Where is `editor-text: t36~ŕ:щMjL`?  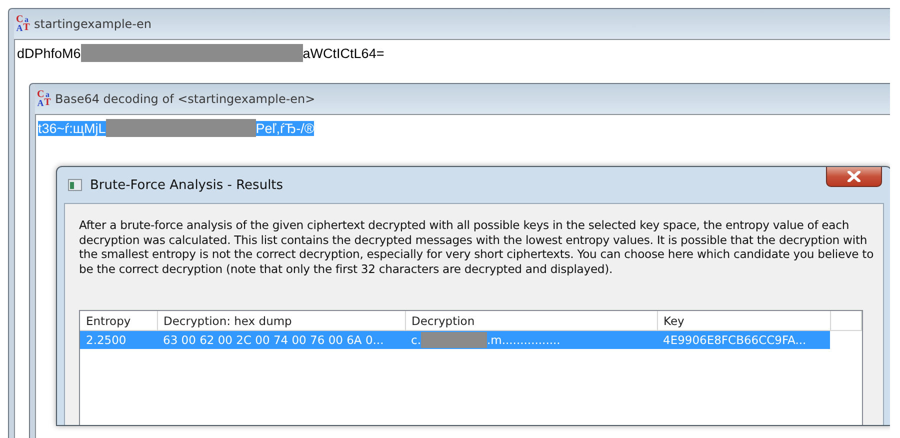
editor-text: t36~ŕ:щMjL is located at coordinates (72, 128).